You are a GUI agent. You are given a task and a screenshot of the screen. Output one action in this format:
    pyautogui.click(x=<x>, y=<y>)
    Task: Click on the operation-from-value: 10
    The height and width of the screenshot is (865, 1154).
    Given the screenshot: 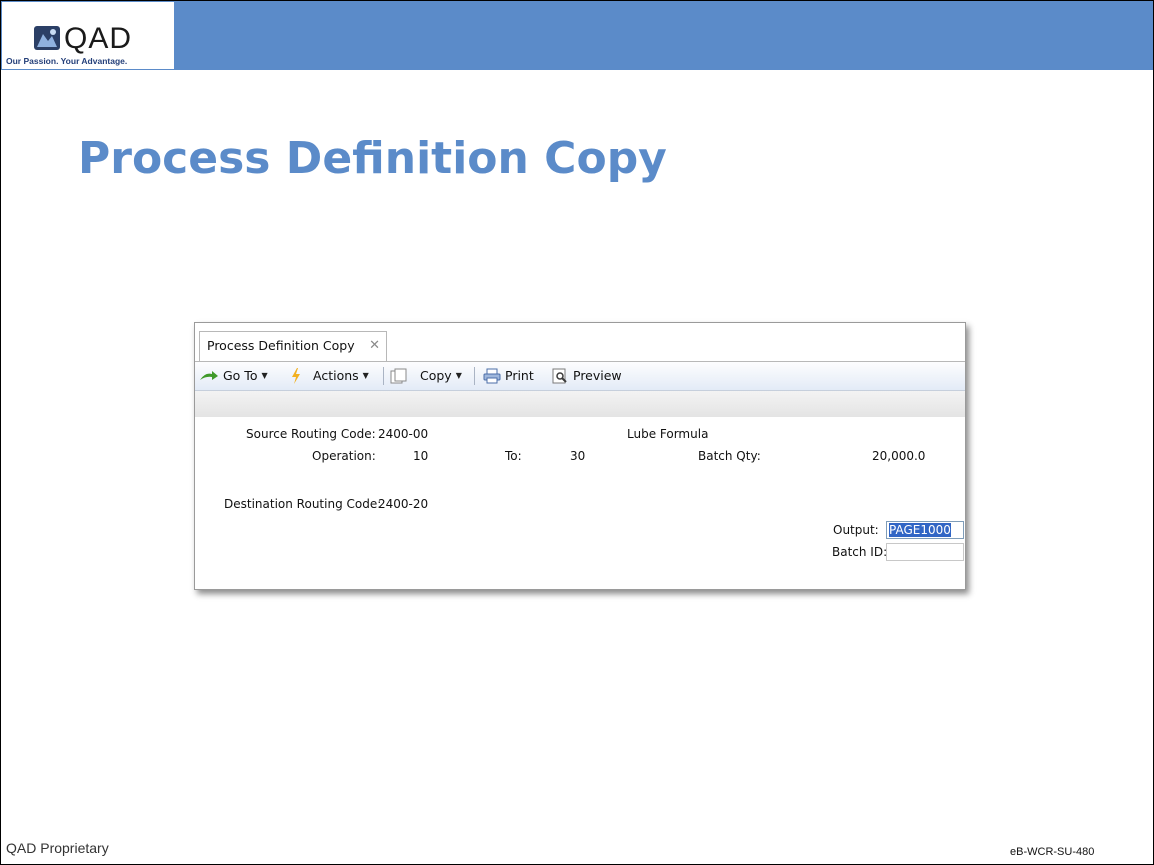 What is the action you would take?
    pyautogui.click(x=420, y=456)
    